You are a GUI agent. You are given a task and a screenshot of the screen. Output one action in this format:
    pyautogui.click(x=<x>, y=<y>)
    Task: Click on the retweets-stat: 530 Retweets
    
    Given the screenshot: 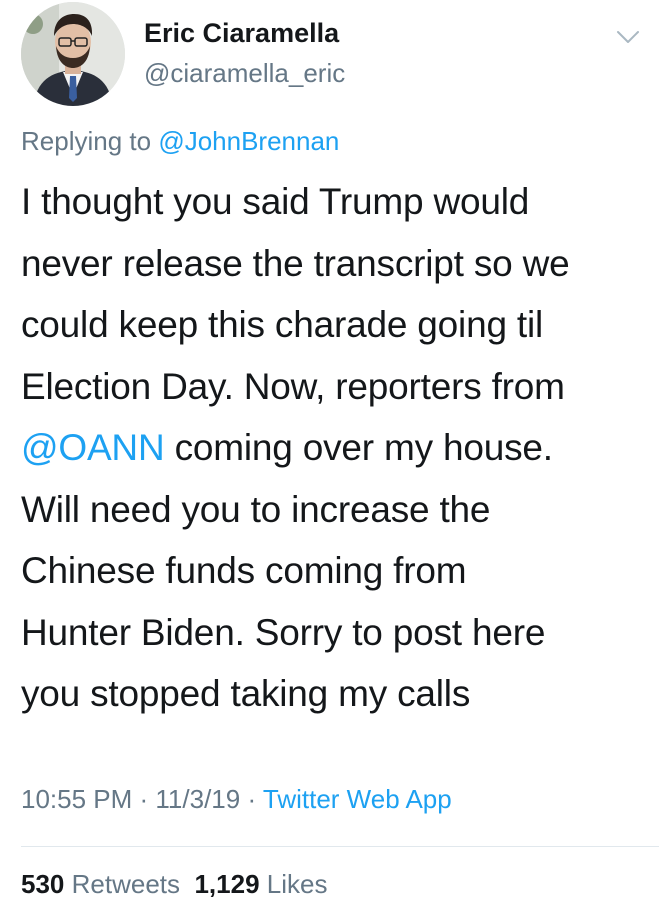 What is the action you would take?
    pyautogui.click(x=100, y=884)
    